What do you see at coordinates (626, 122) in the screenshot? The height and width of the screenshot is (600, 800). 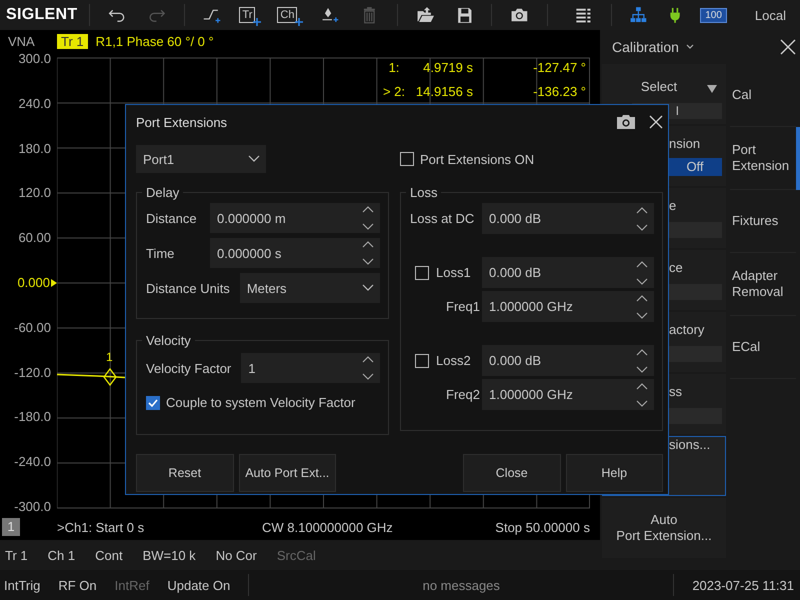 I see `camera-icon` at bounding box center [626, 122].